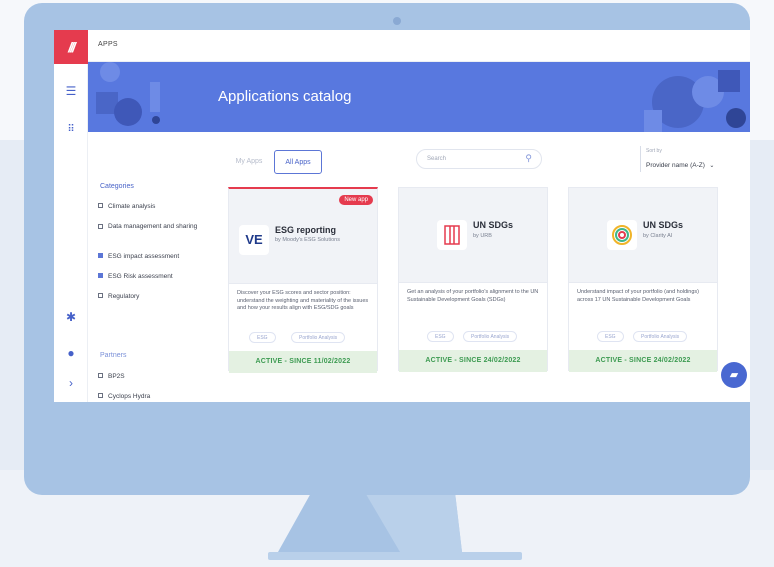  I want to click on chevron-right-icon: ›, so click(71, 383).